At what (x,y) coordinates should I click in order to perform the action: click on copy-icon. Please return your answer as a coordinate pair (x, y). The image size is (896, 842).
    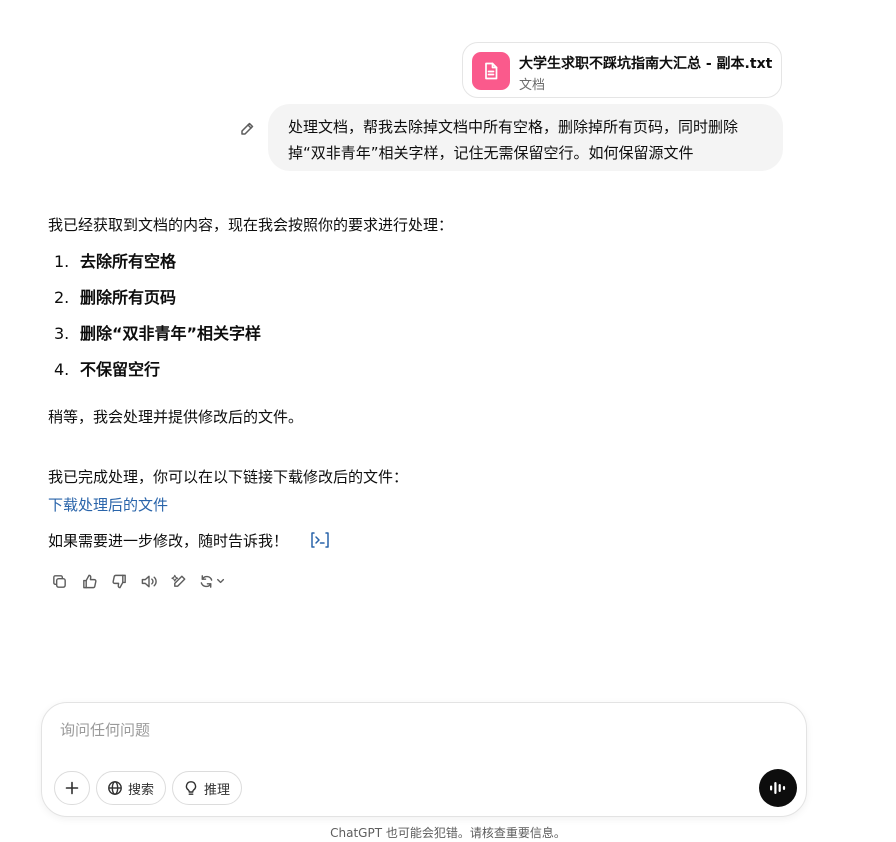
    Looking at the image, I should click on (59, 581).